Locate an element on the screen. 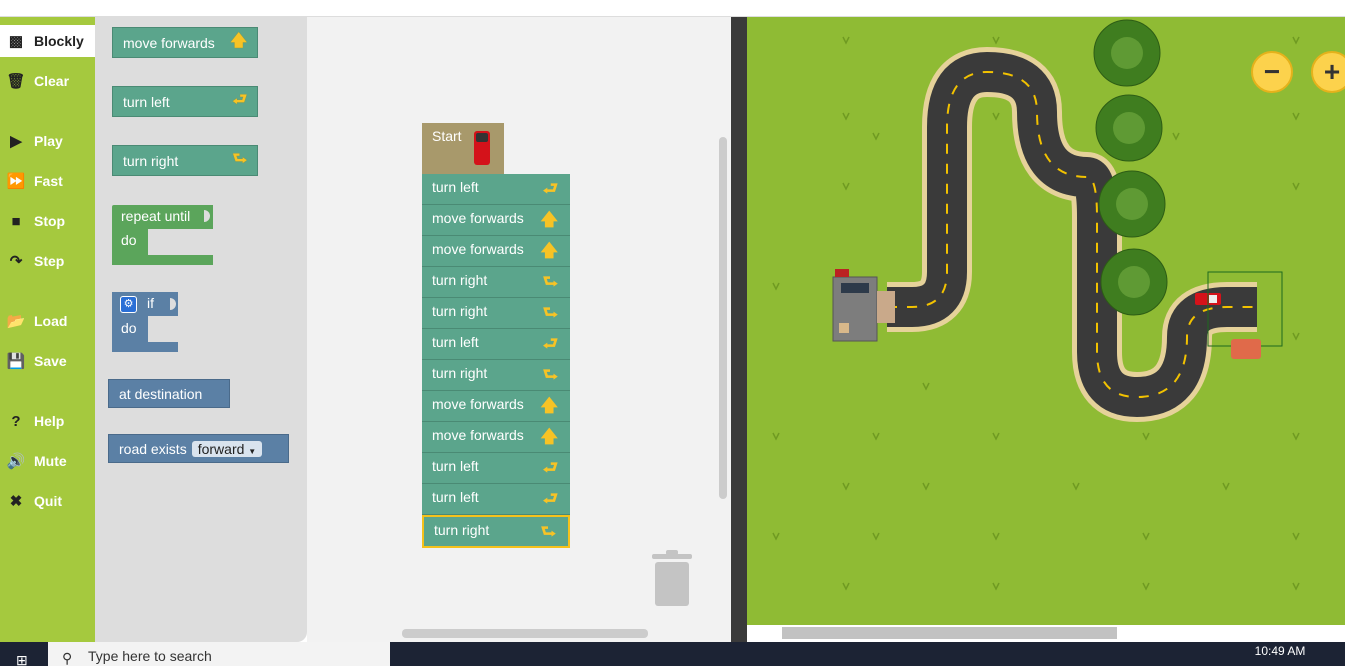 The height and width of the screenshot is (669, 1345). sidebar-item-label: Save is located at coordinates (50, 361).